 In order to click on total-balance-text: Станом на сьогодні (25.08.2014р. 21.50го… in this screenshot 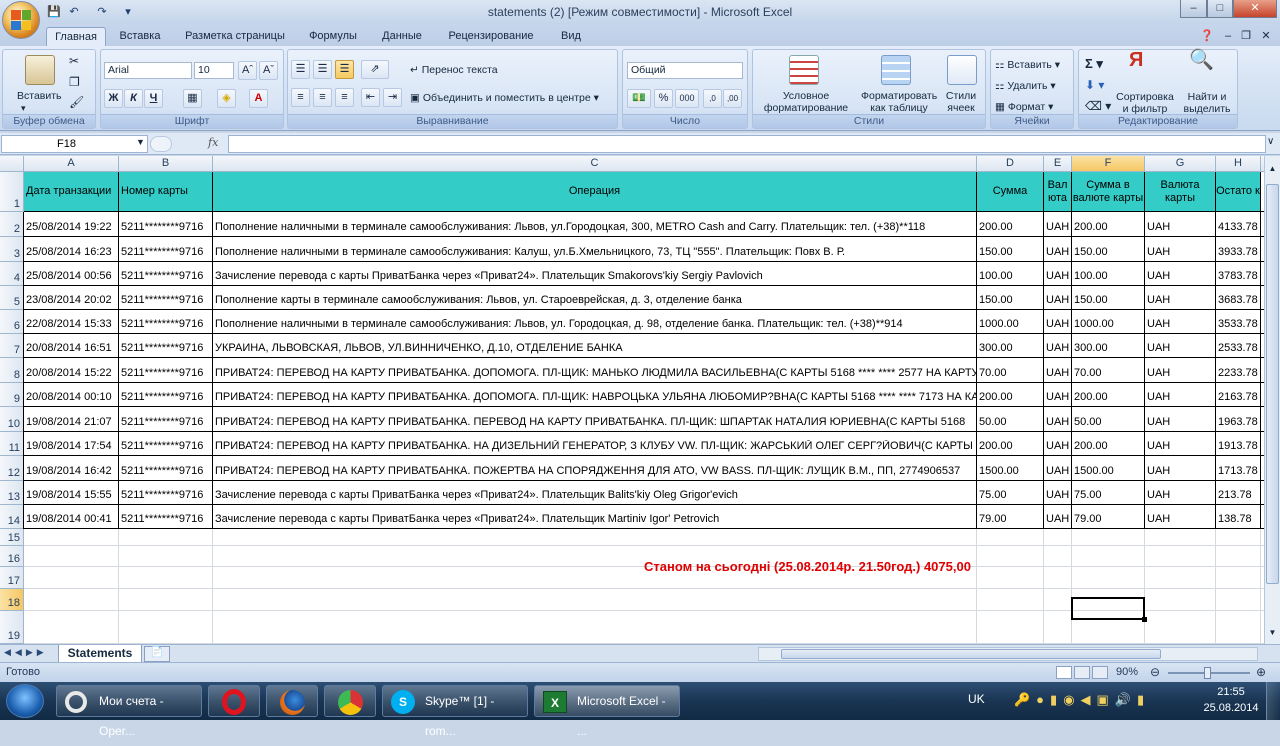, I will do `click(806, 567)`.